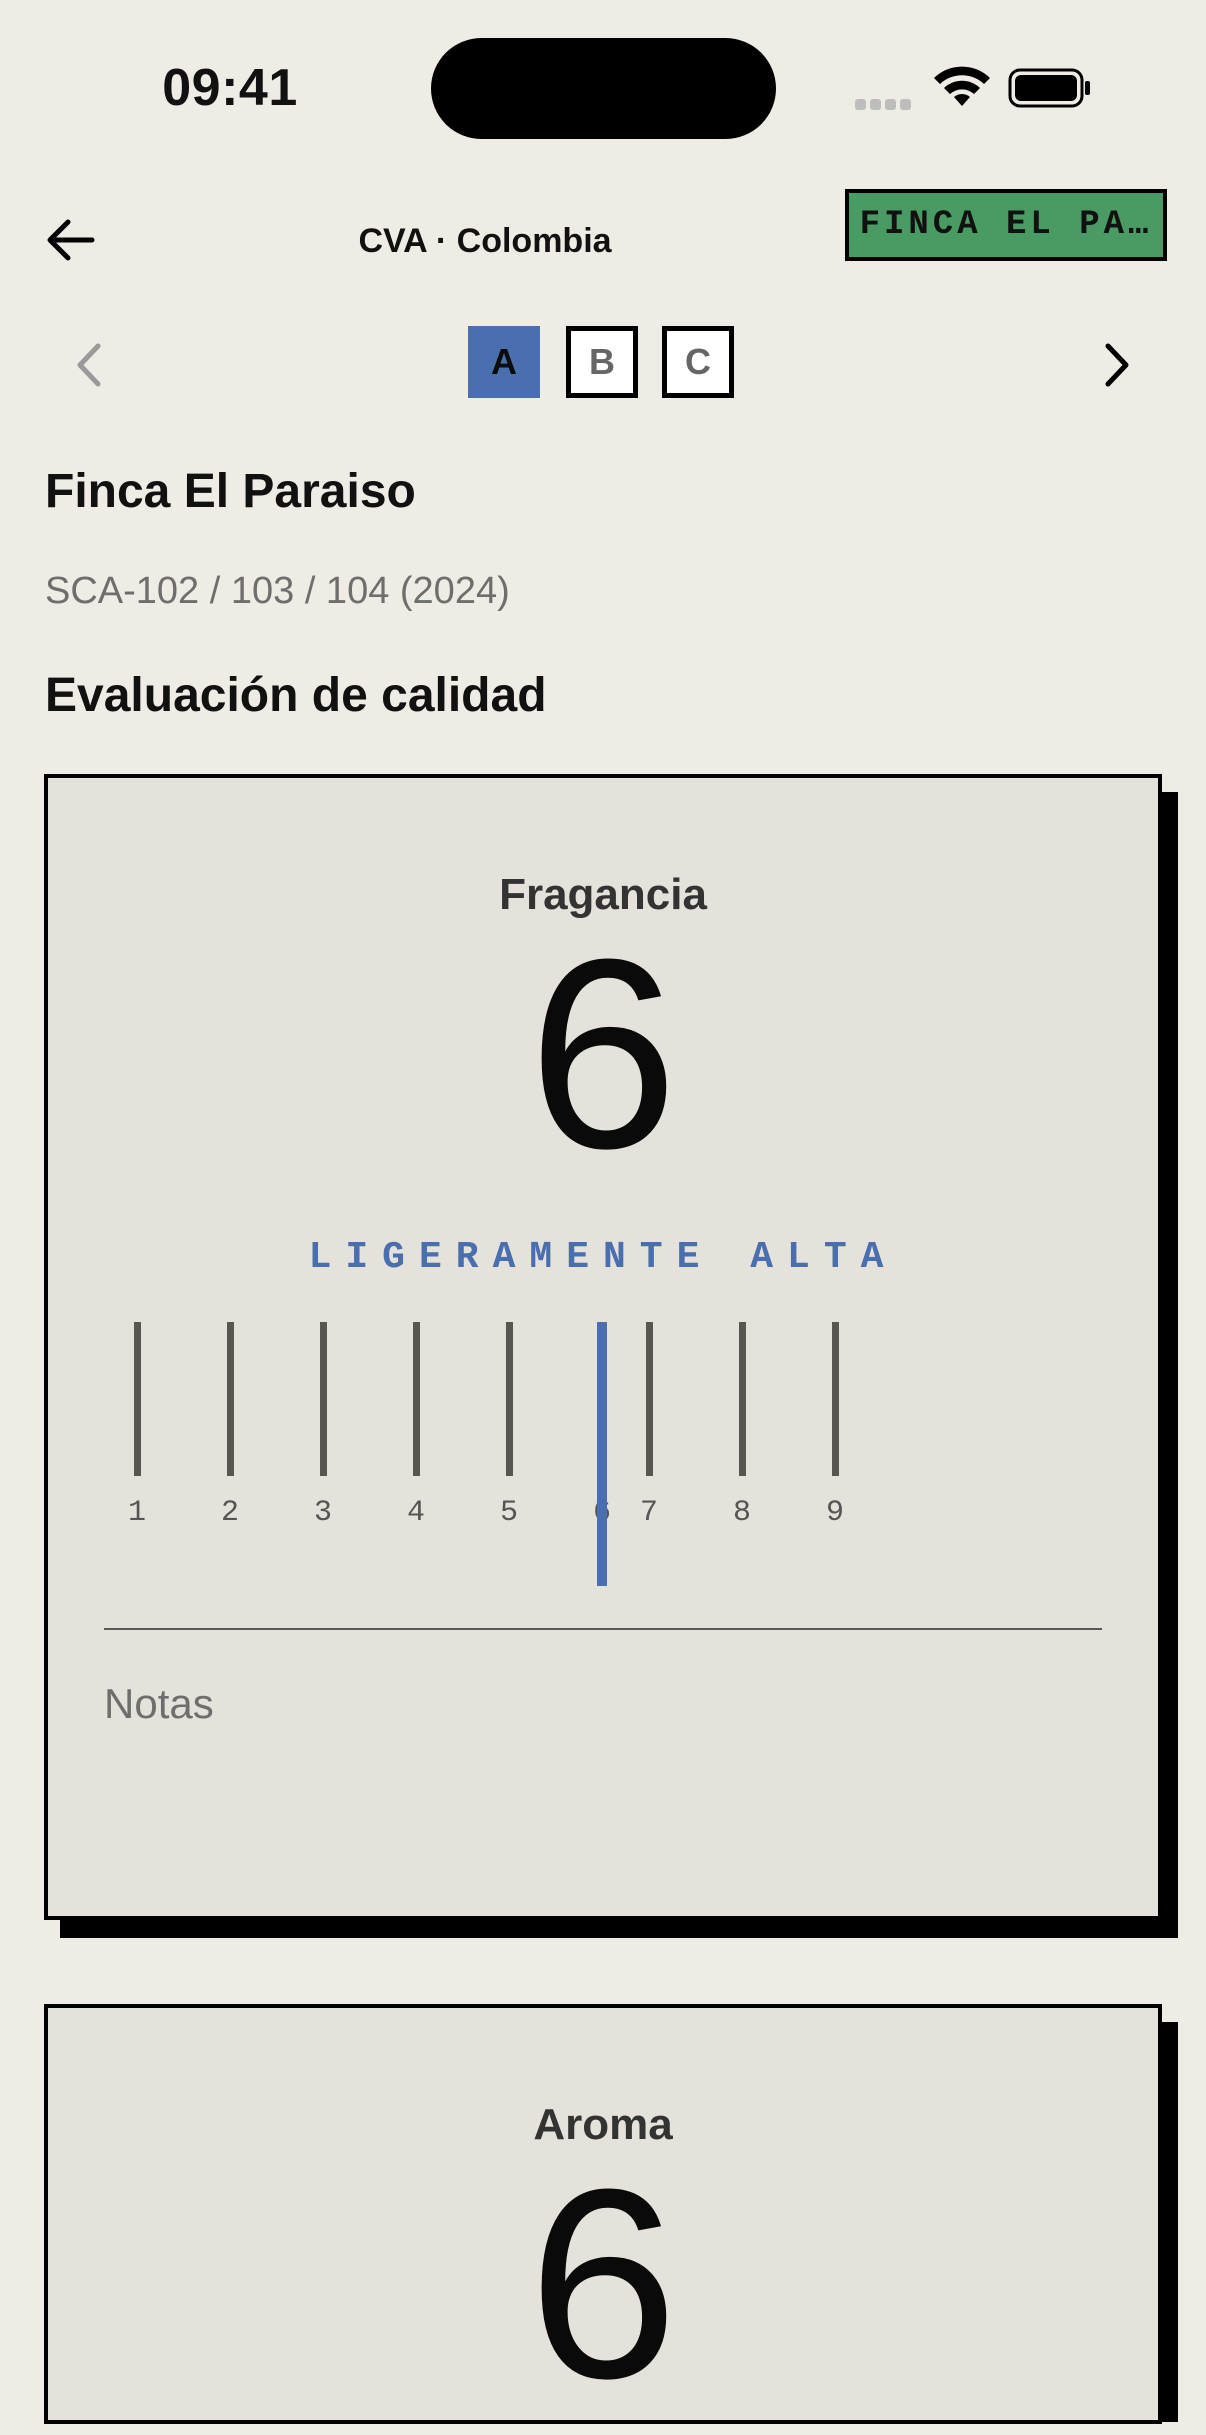  I want to click on back-arrow-icon, so click(70, 240).